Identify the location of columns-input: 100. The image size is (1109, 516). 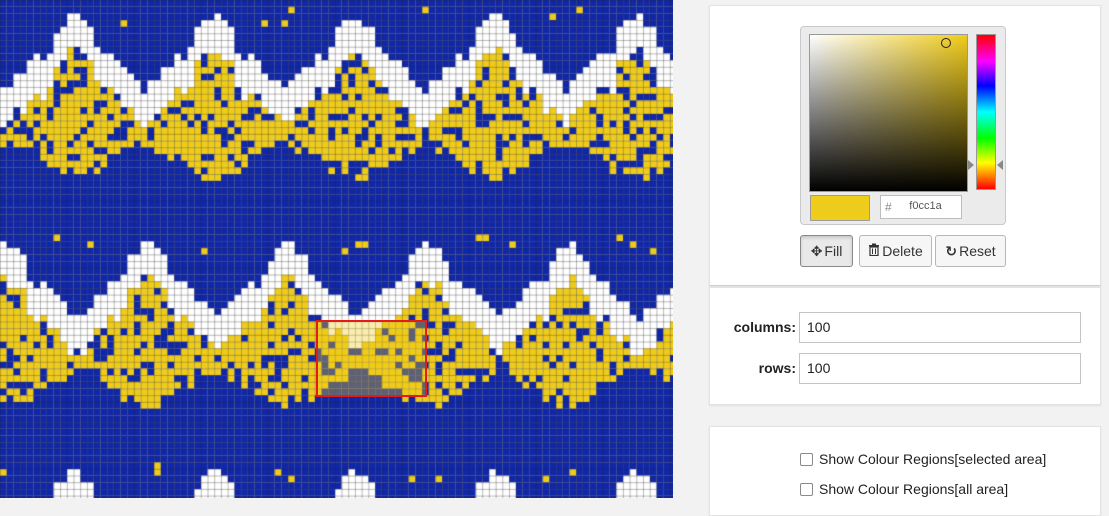
(940, 327).